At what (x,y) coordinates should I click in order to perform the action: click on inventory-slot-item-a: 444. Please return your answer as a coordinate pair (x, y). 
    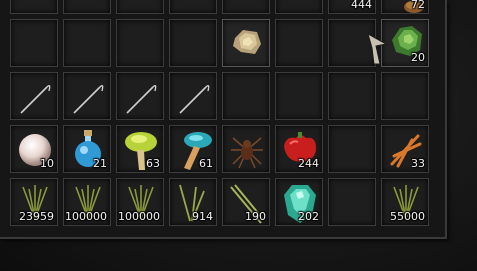
    Looking at the image, I should click on (352, 7).